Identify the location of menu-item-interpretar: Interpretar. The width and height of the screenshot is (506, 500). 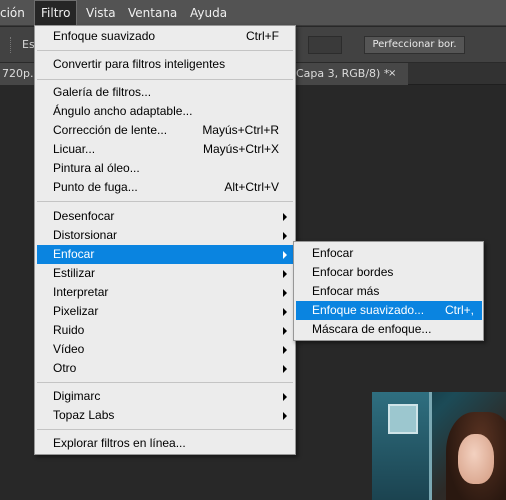
(165, 292).